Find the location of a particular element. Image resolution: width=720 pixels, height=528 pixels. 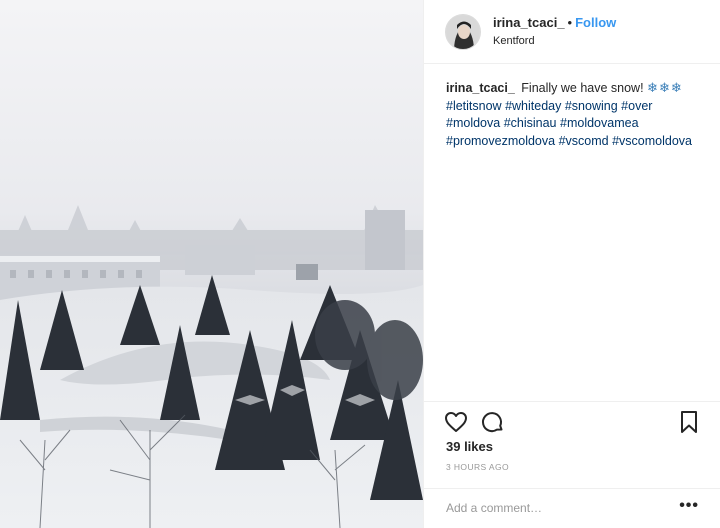

hashtag-link: #vscomd is located at coordinates (584, 141).